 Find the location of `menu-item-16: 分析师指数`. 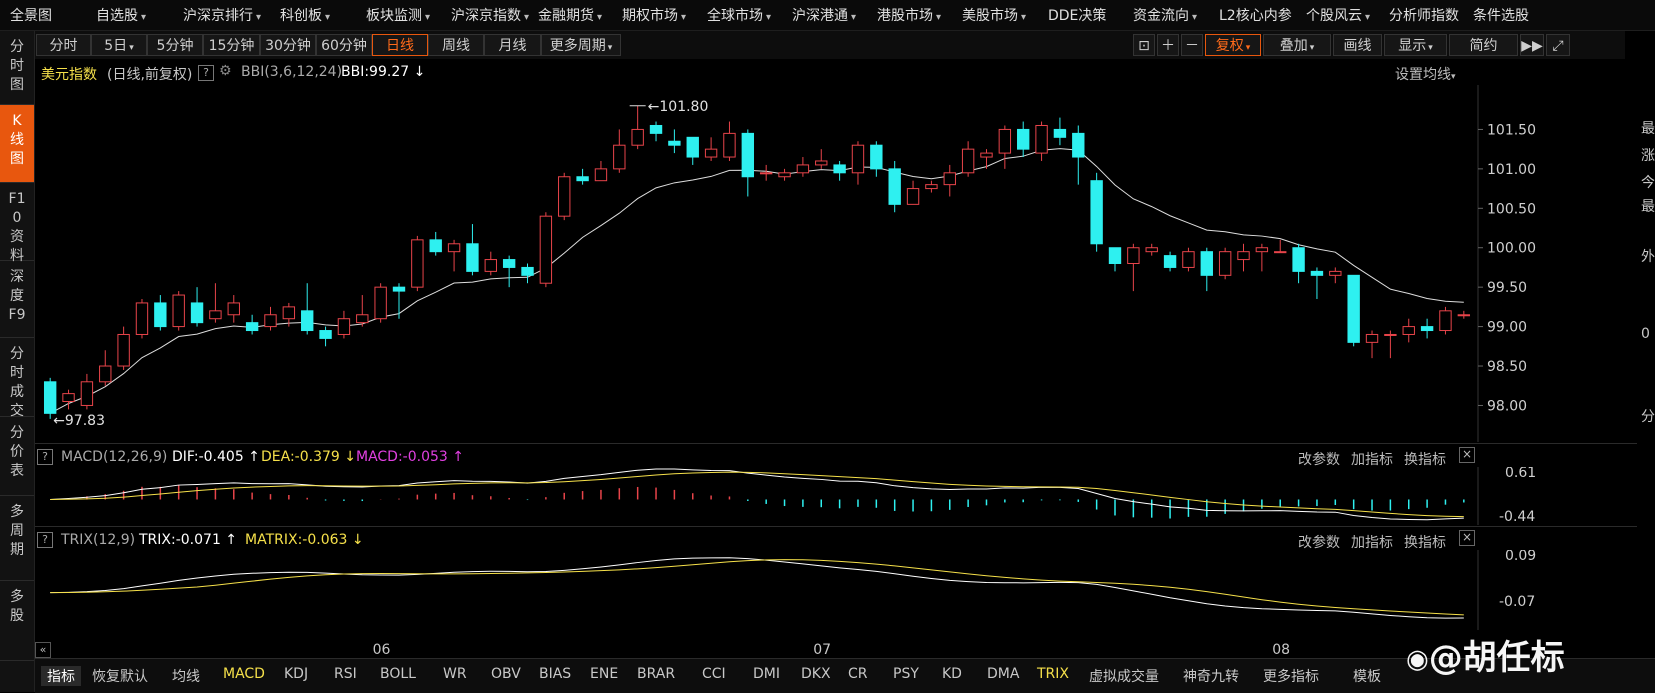

menu-item-16: 分析师指数 is located at coordinates (1424, 15).